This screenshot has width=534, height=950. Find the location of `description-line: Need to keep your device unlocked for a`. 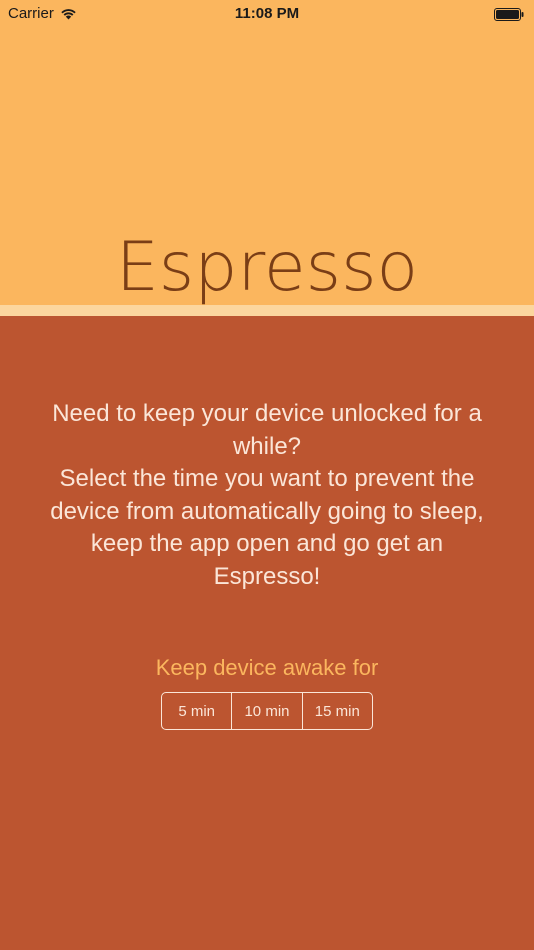

description-line: Need to keep your device unlocked for a is located at coordinates (267, 413).